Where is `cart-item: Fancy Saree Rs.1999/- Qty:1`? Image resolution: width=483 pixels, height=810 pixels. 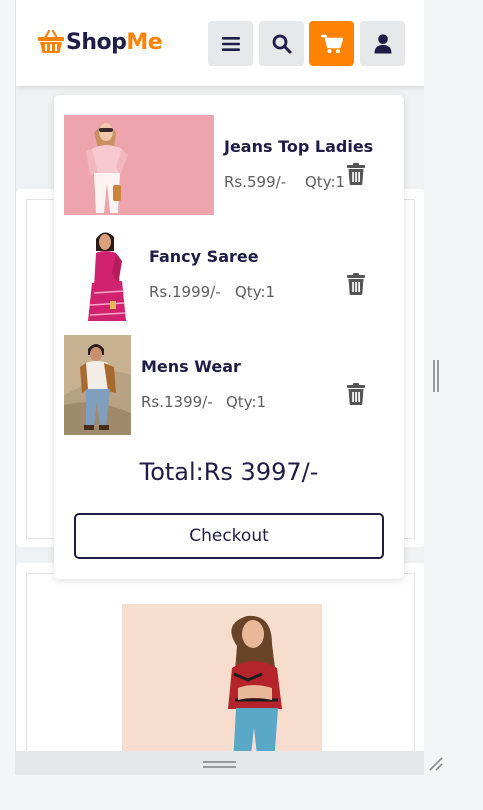 cart-item: Fancy Saree Rs.1999/- Qty:1 is located at coordinates (229, 275).